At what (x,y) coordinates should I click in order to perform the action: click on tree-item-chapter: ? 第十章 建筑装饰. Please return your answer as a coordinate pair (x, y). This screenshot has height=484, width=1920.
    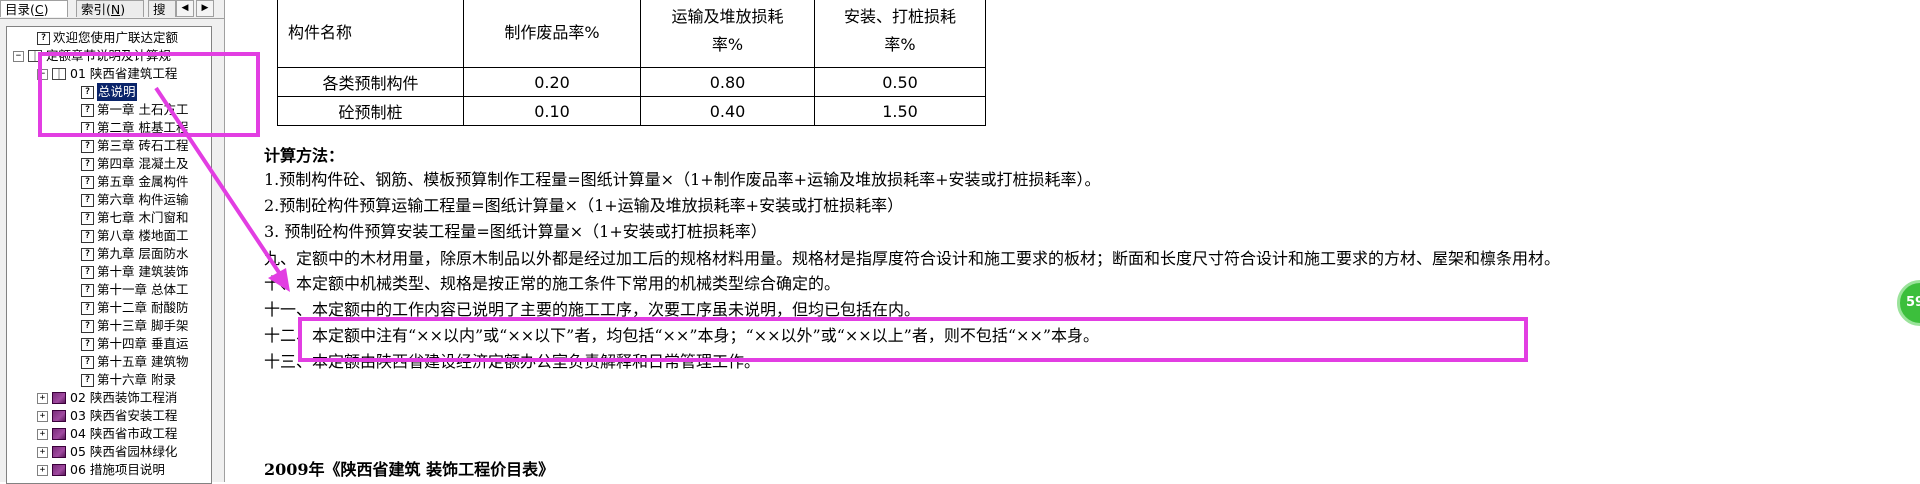
    Looking at the image, I should click on (134, 272).